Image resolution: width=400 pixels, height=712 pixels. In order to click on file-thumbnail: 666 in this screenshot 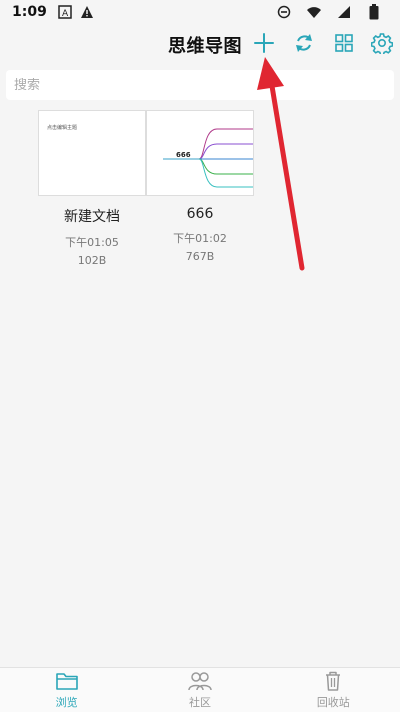, I will do `click(200, 153)`.